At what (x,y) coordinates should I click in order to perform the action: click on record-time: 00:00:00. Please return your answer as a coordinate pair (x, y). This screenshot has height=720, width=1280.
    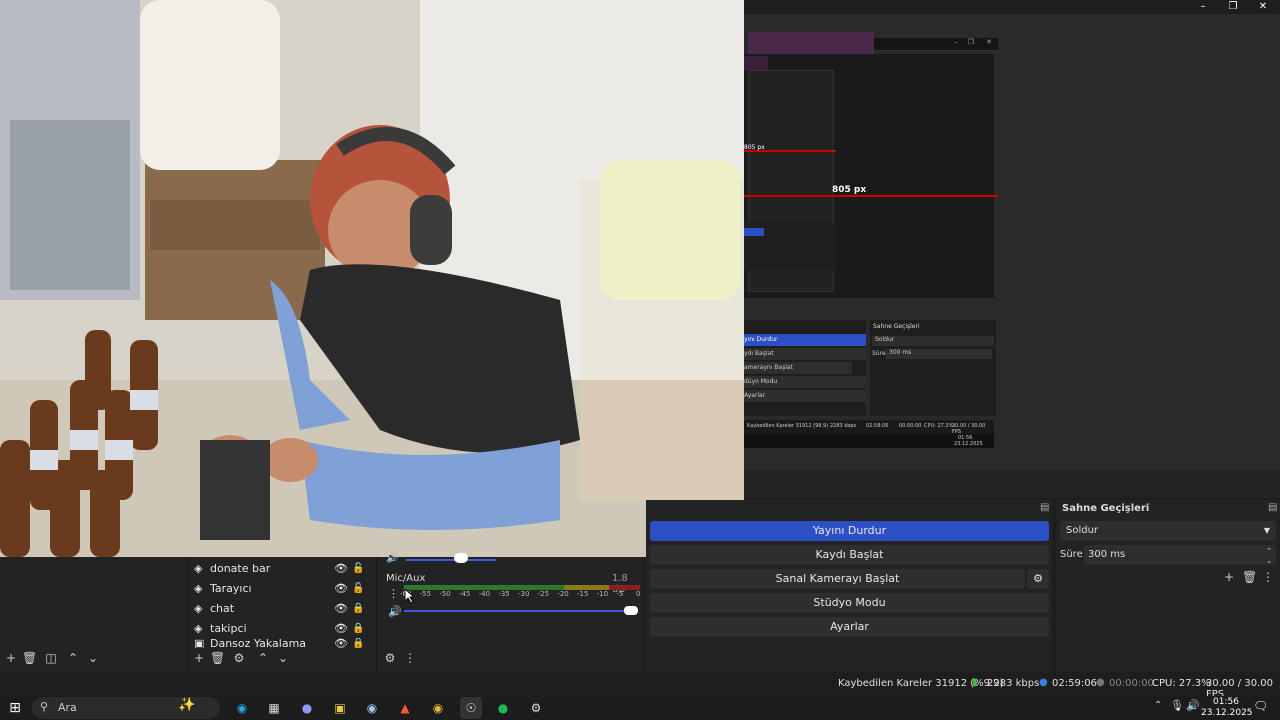
    Looking at the image, I should click on (1131, 683).